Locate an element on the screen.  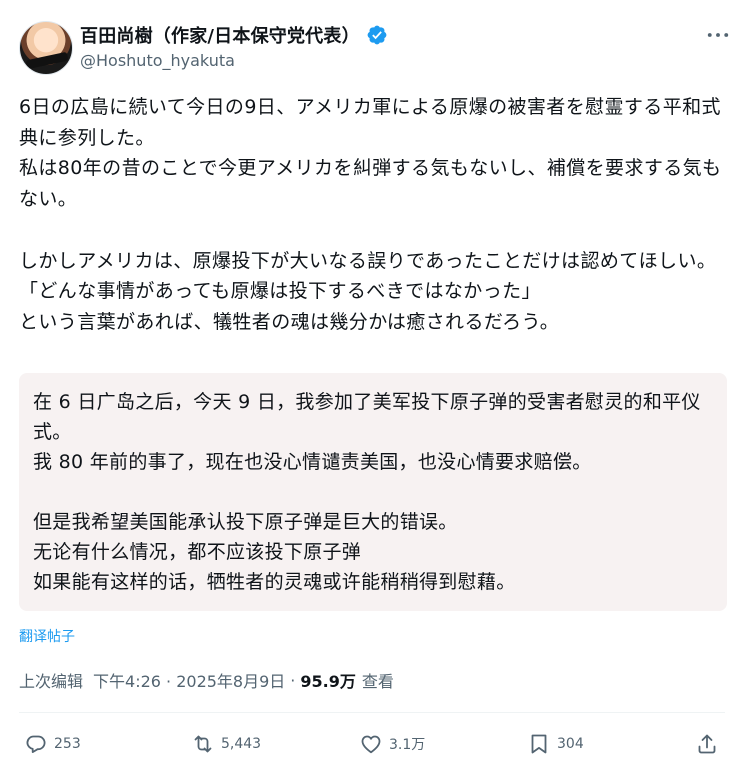
avatar is located at coordinates (46, 48).